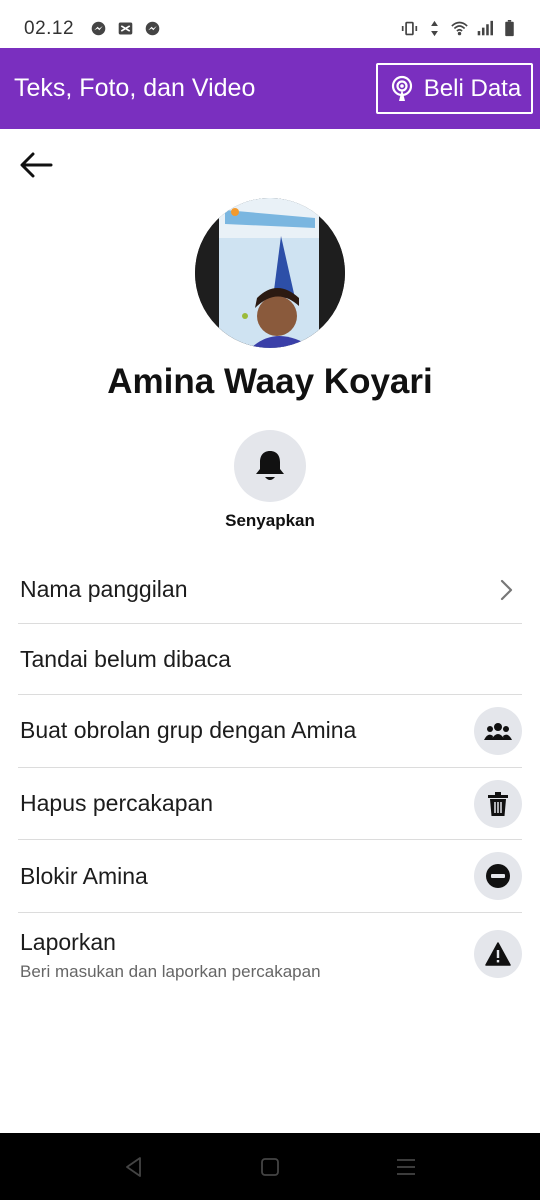 The height and width of the screenshot is (1200, 540). I want to click on navigation-bar, so click(270, 1166).